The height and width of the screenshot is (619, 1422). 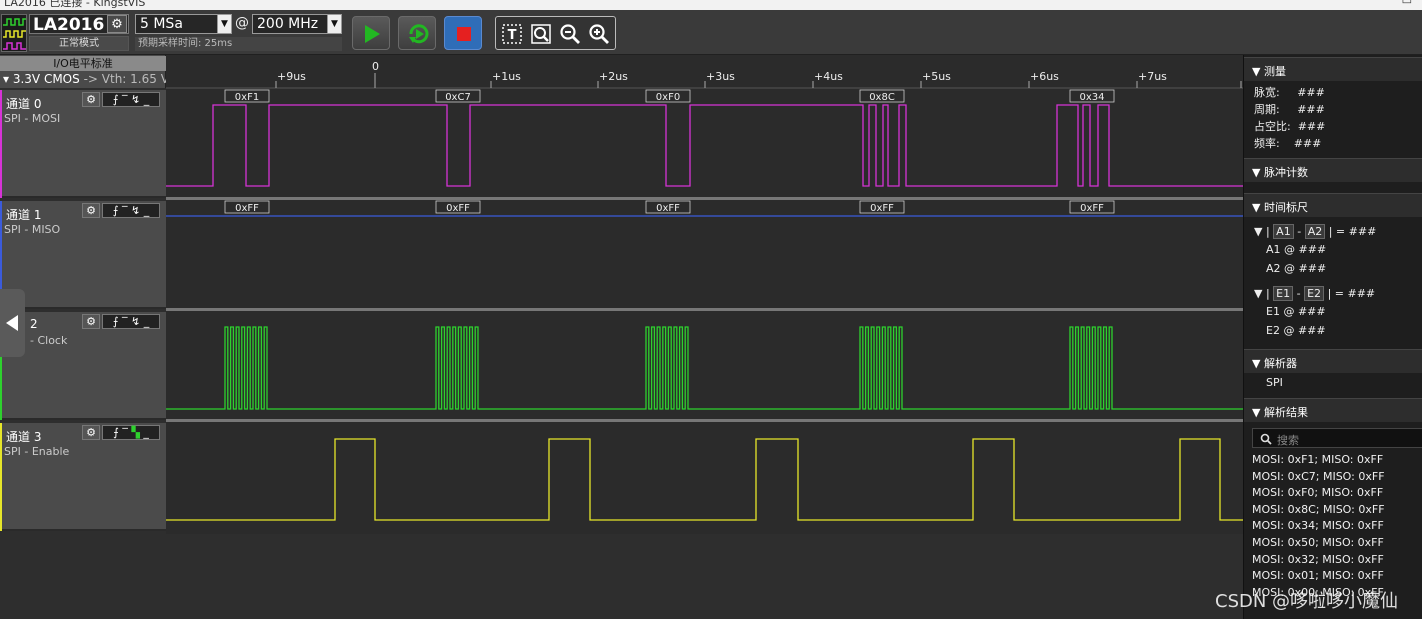 I want to click on app-logo-icon, so click(x=14, y=33).